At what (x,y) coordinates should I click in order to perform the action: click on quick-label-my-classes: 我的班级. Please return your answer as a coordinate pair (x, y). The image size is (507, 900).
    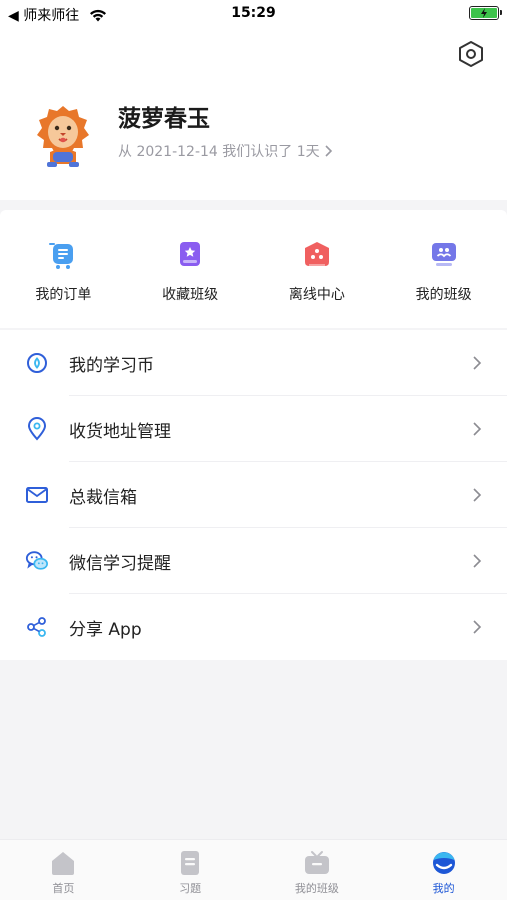
    Looking at the image, I should click on (443, 295).